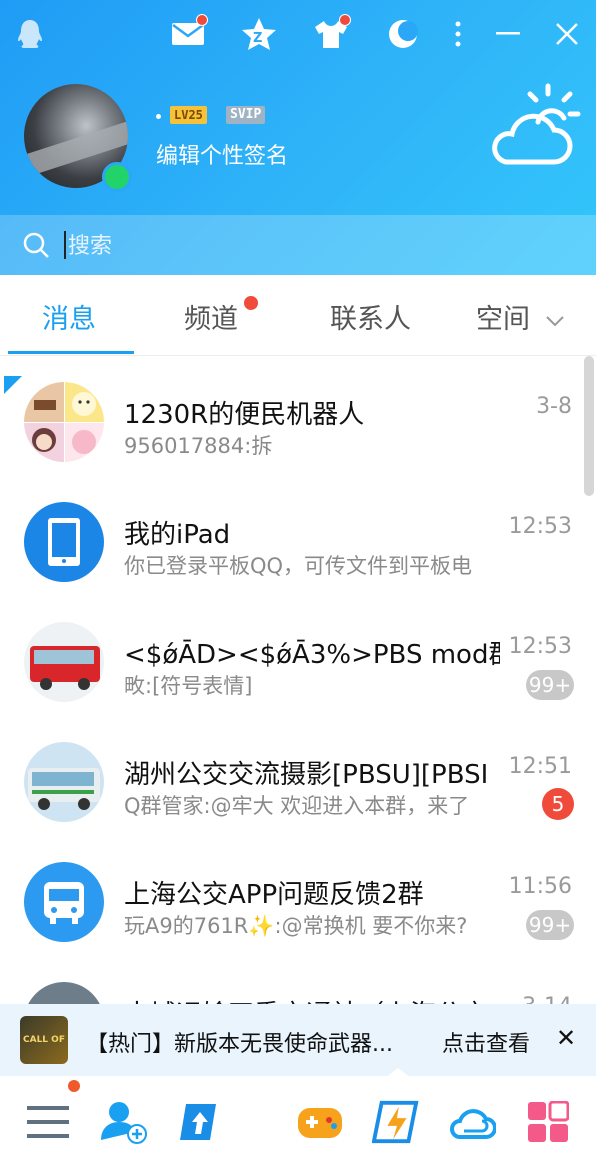  Describe the element at coordinates (547, 999) in the screenshot. I see `conversation-time: 3-14` at that location.